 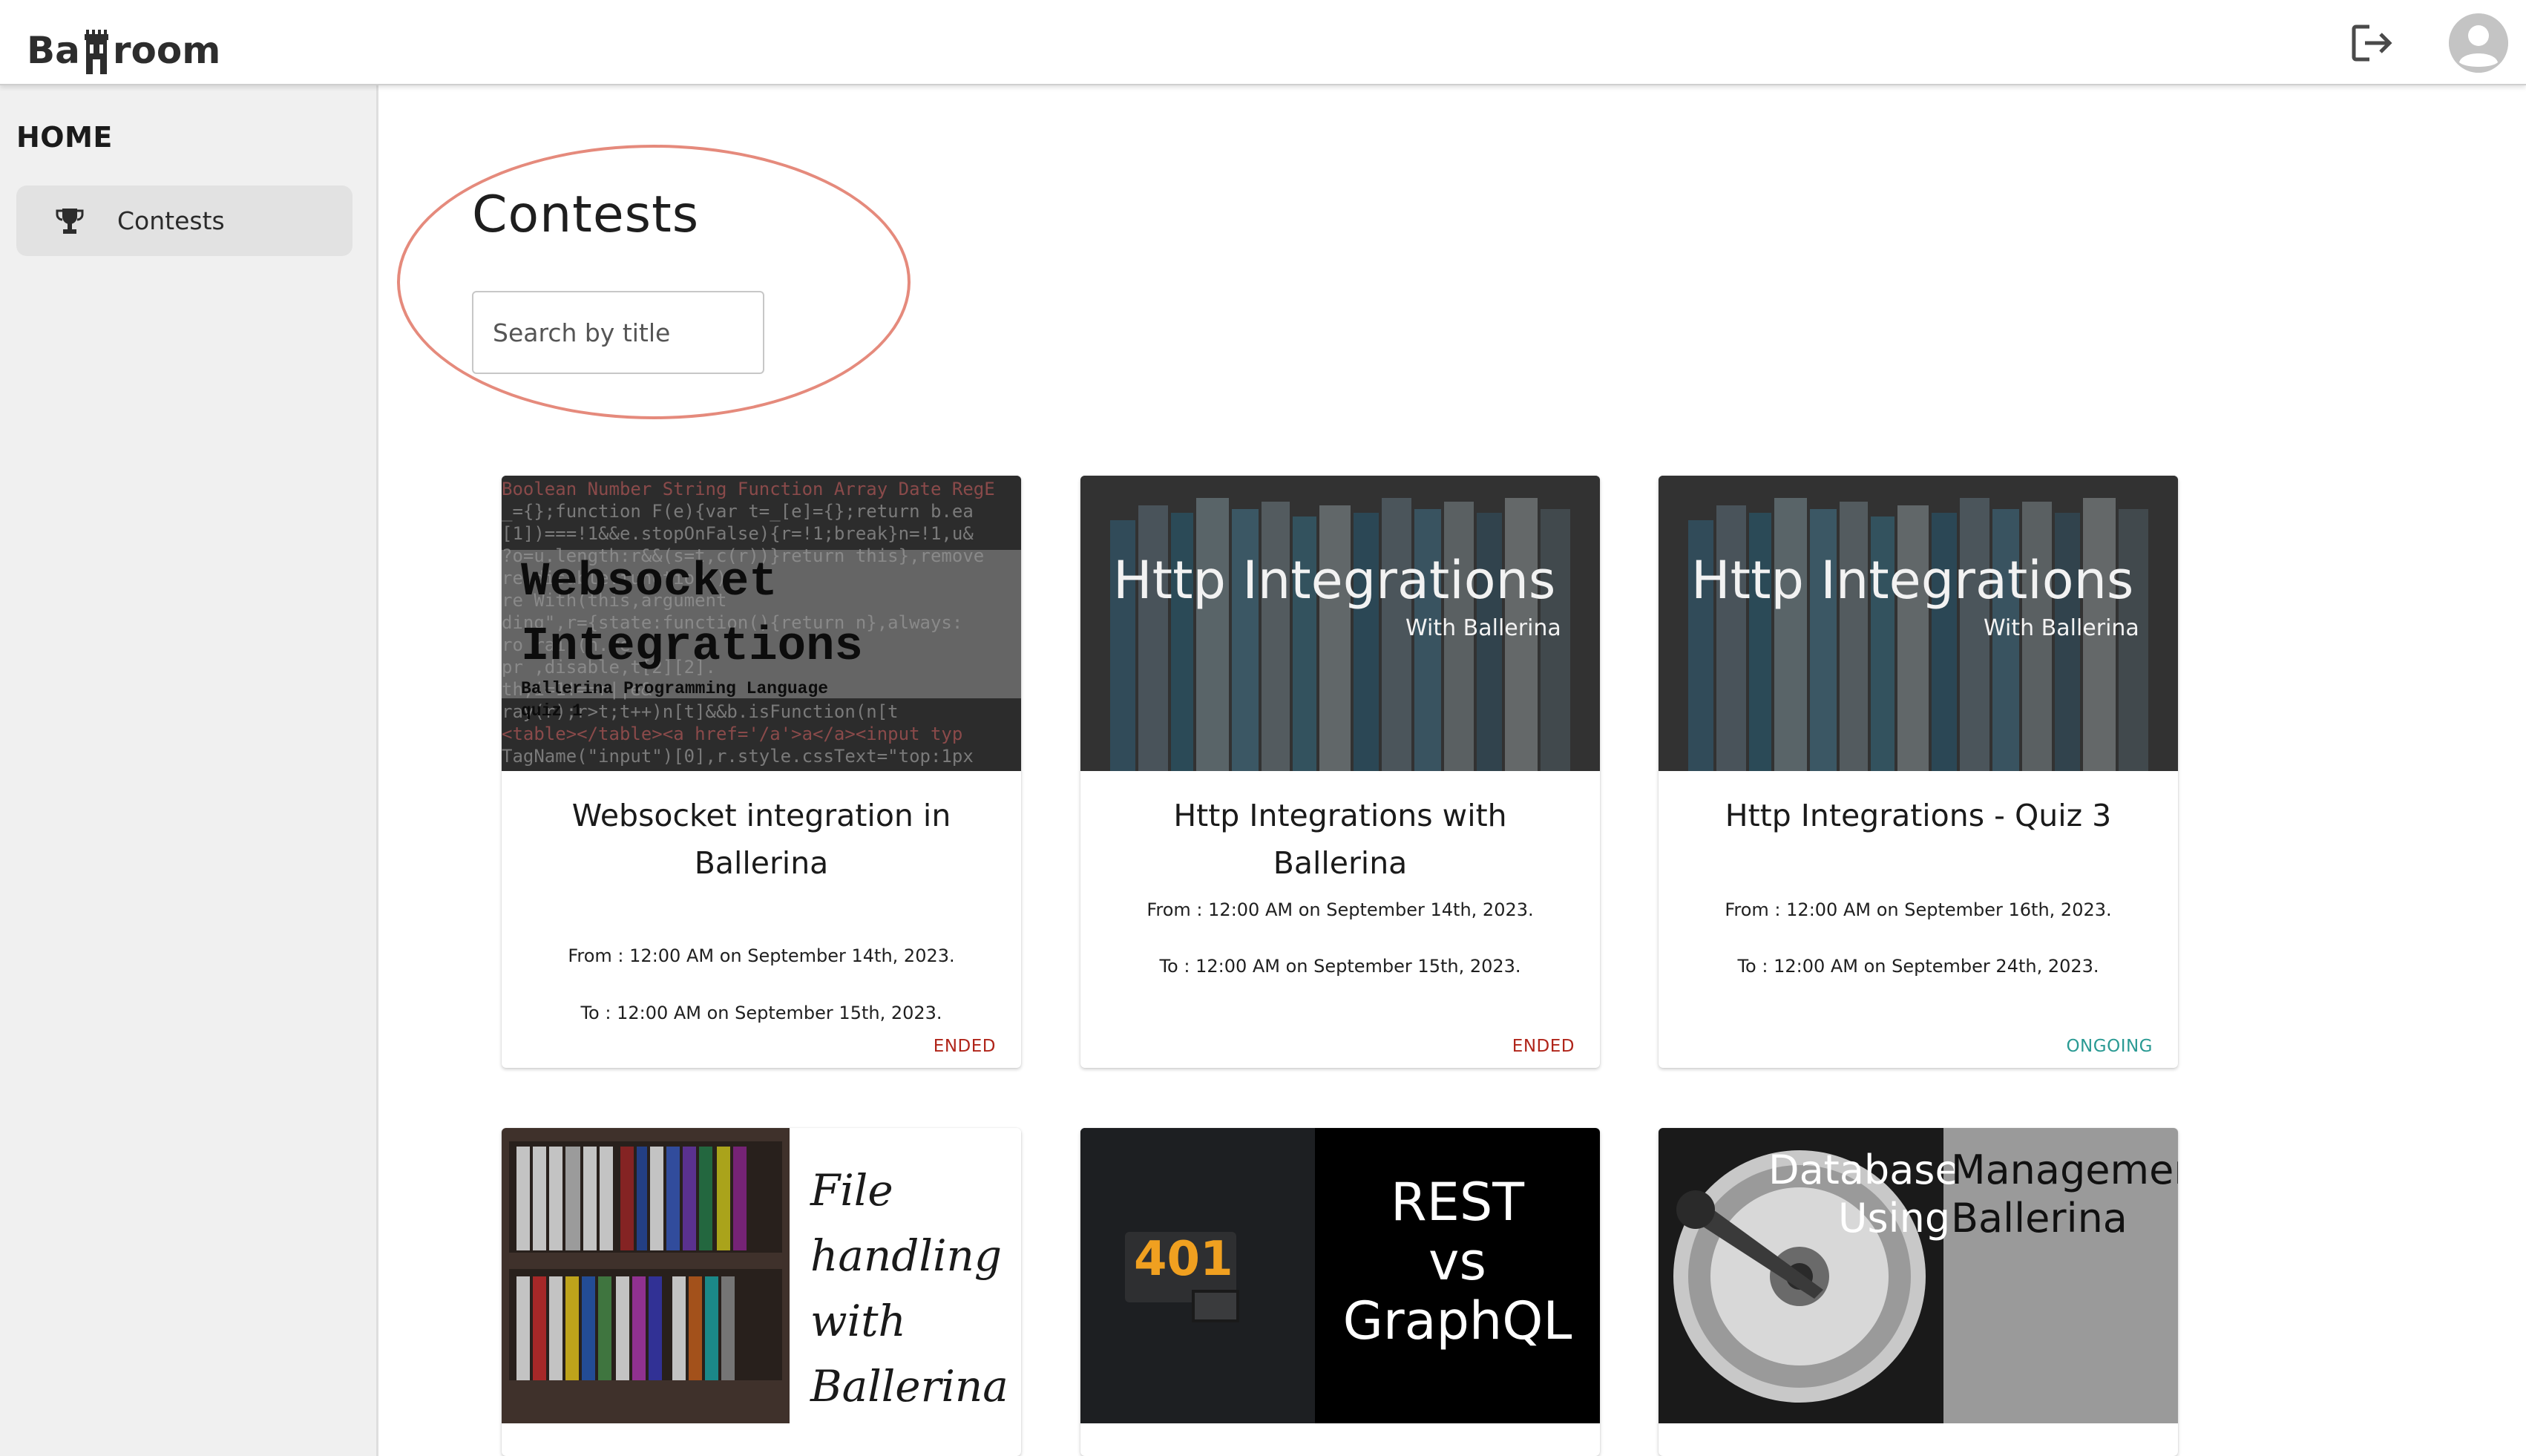 I want to click on account-circle-icon, so click(x=2478, y=43).